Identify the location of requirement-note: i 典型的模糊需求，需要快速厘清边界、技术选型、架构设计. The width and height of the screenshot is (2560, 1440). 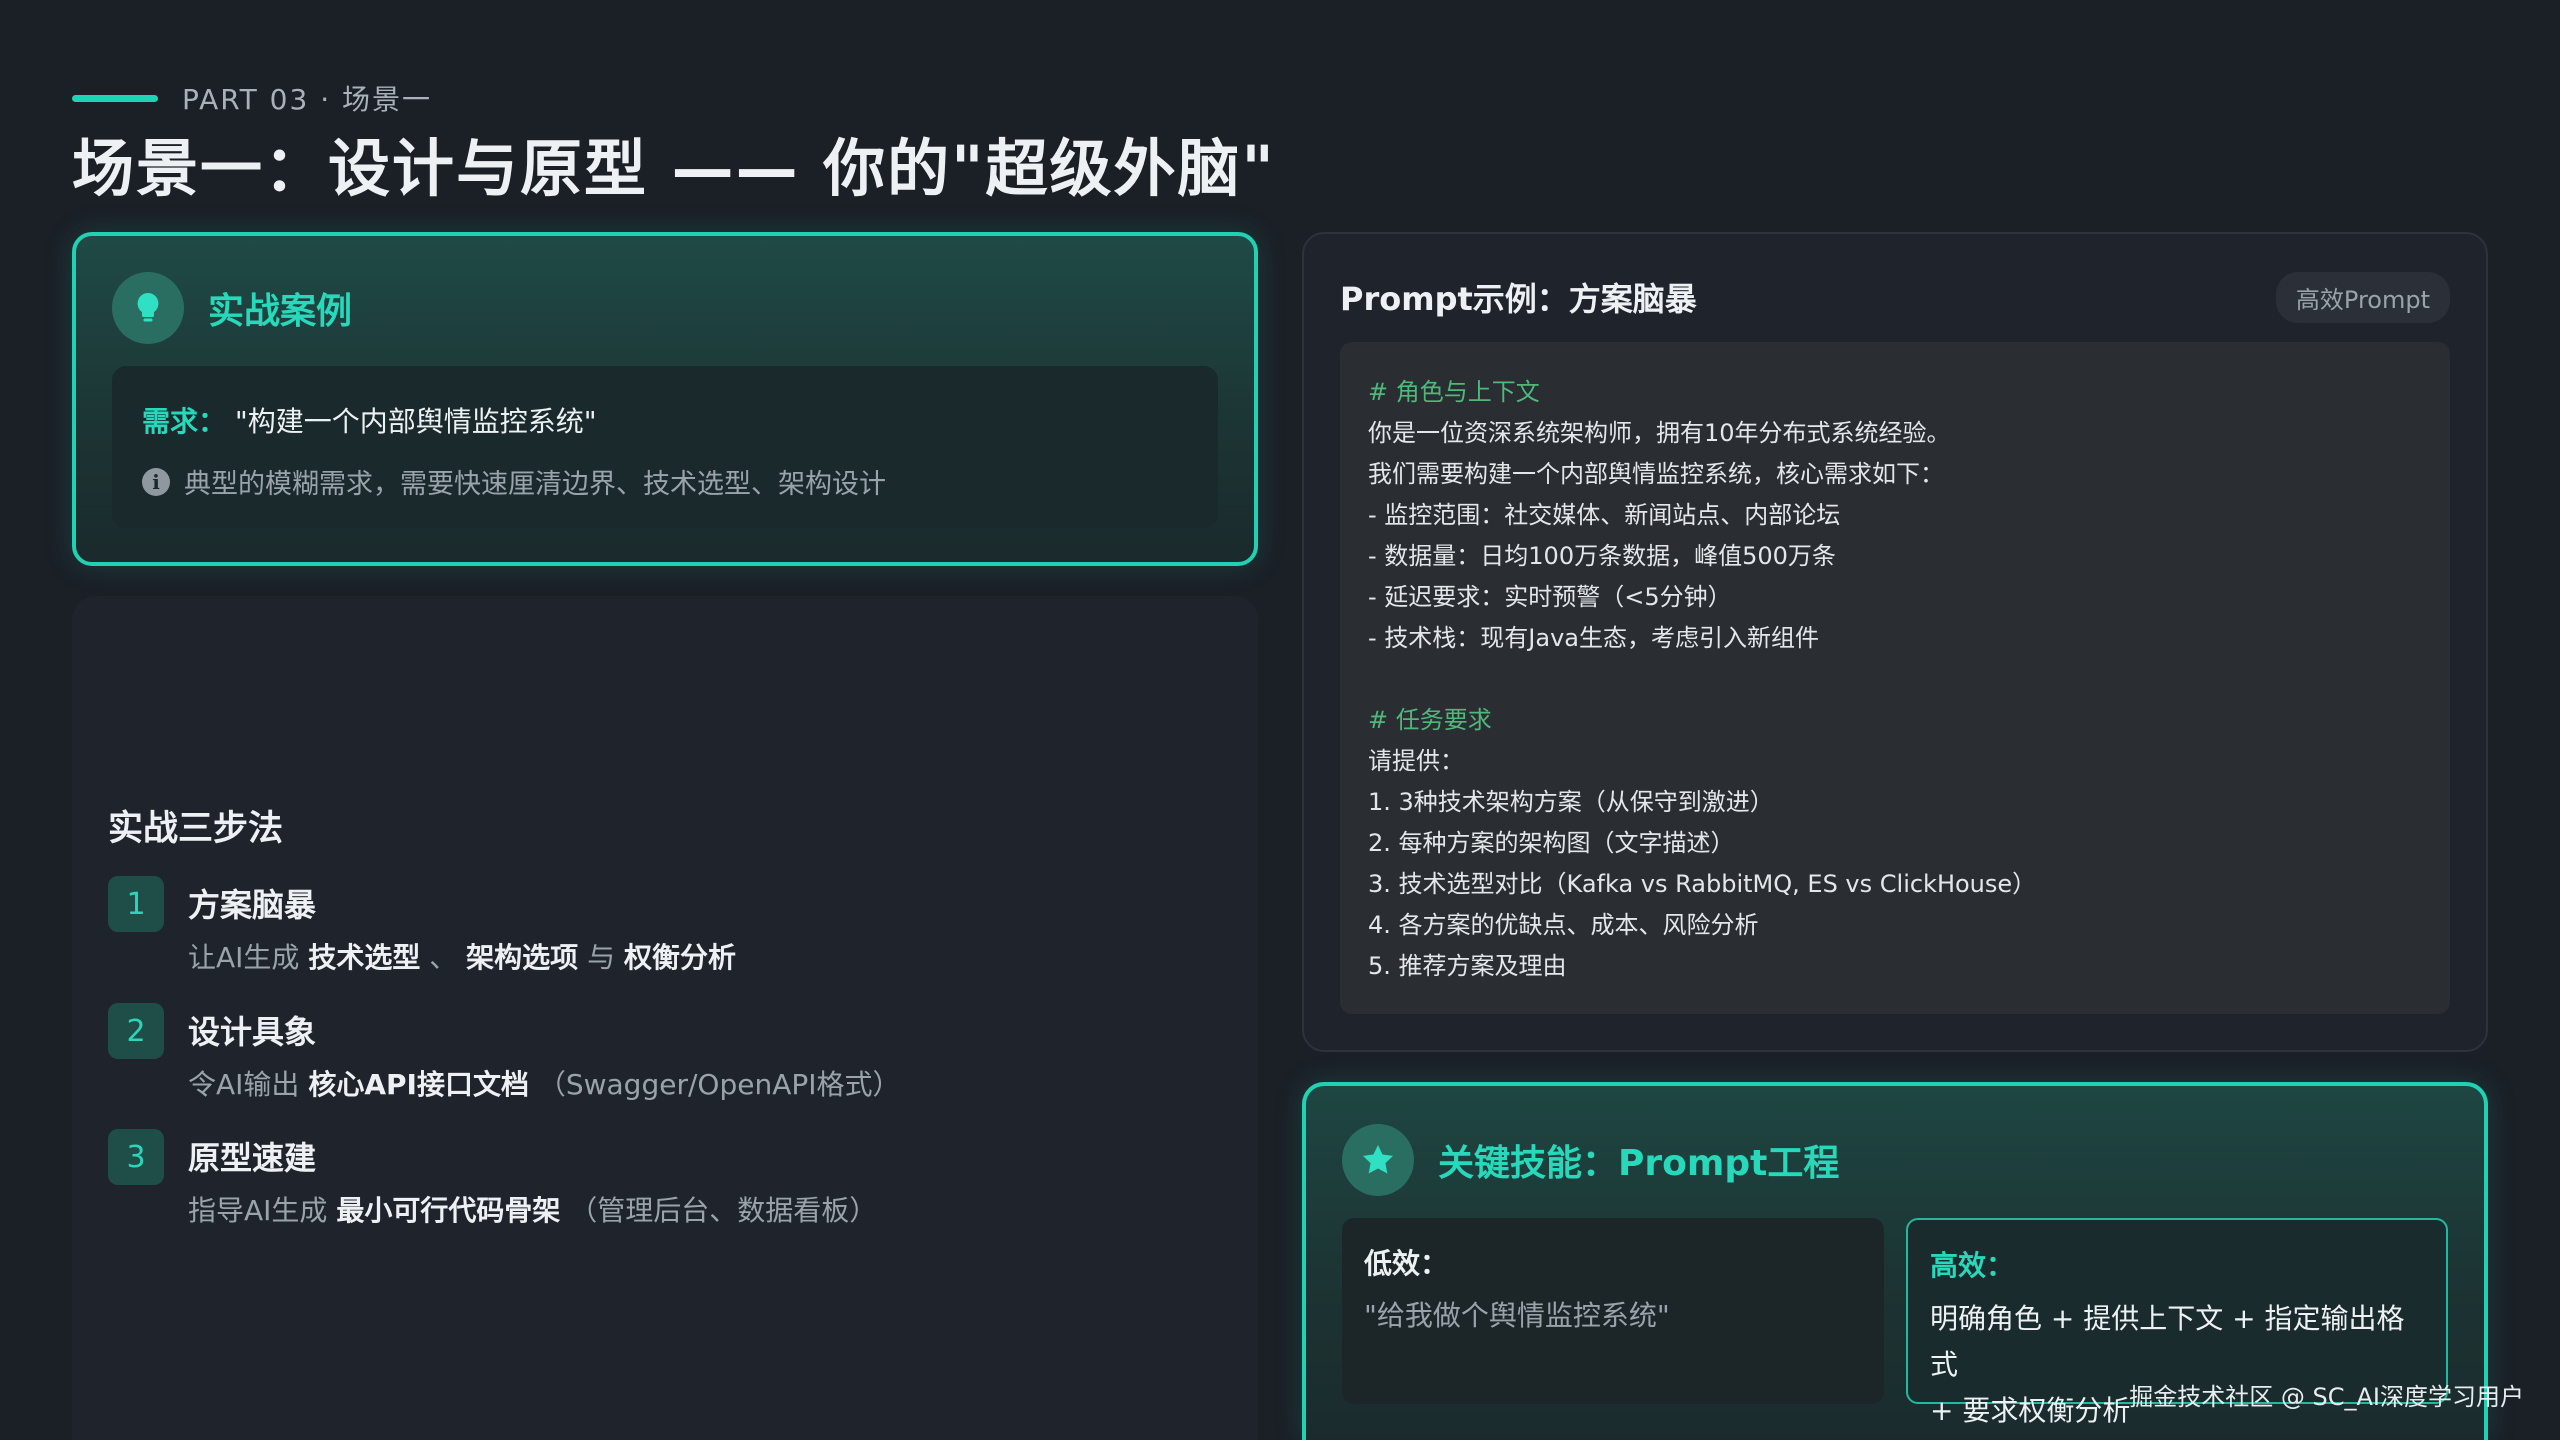
(514, 481).